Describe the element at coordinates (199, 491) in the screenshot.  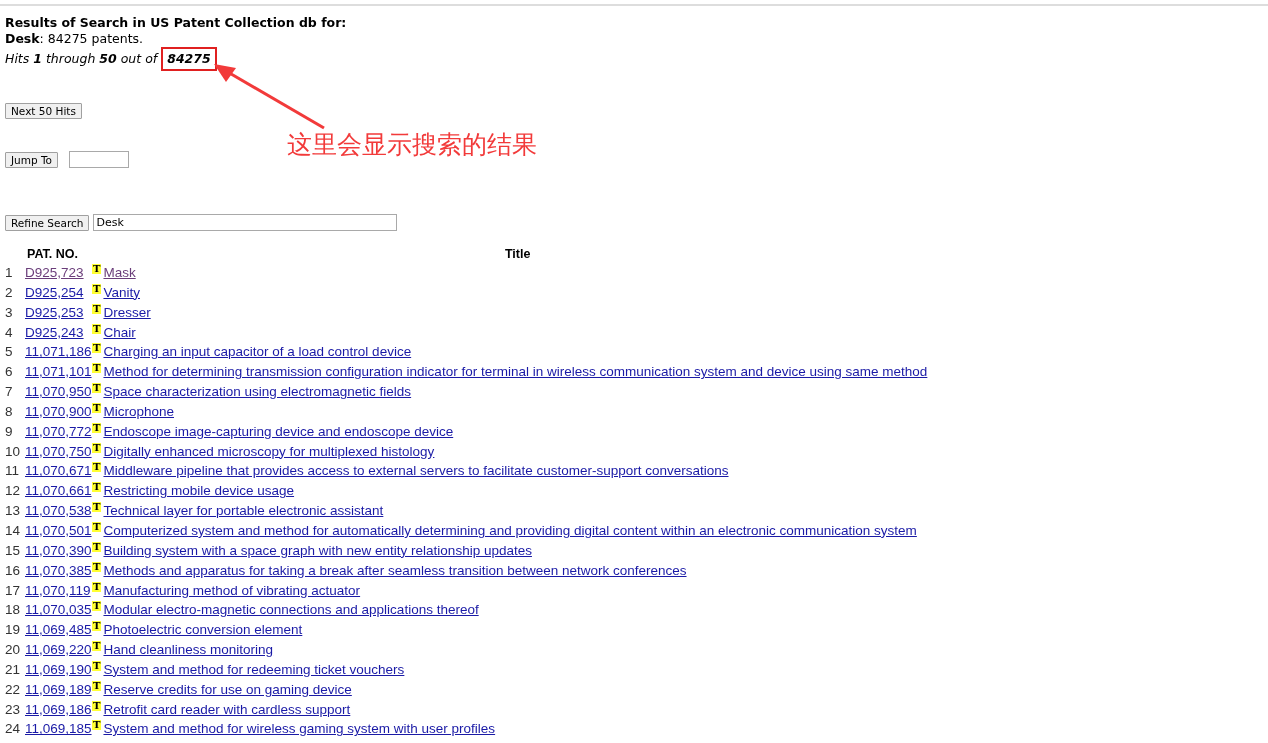
I see `patent-title-link: Restricting mobile device usage` at that location.